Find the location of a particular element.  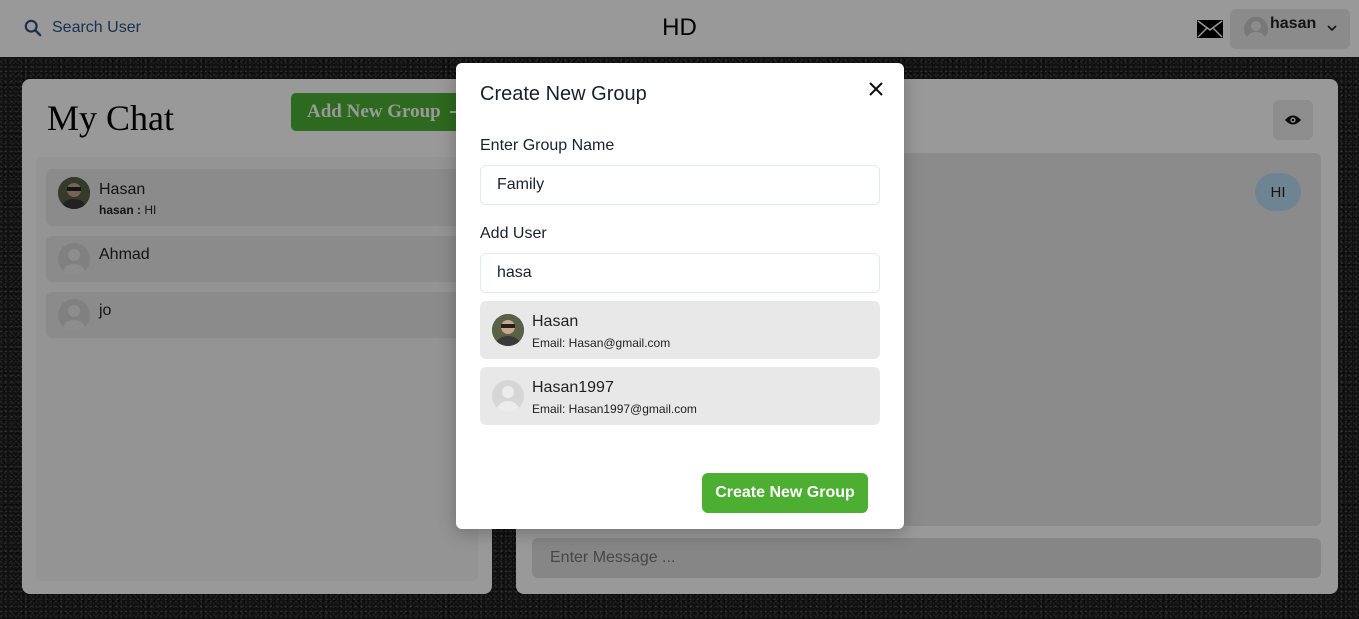

search-result-hasan: Hasan Email: Hasan@gmail.com is located at coordinates (680, 330).